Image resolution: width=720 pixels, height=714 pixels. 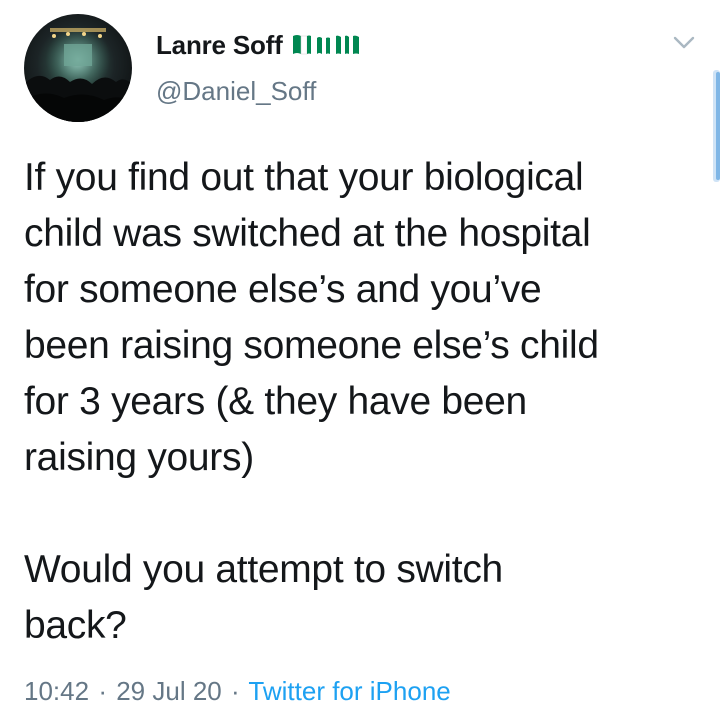 I want to click on scrollbar-thumb, so click(x=718, y=126).